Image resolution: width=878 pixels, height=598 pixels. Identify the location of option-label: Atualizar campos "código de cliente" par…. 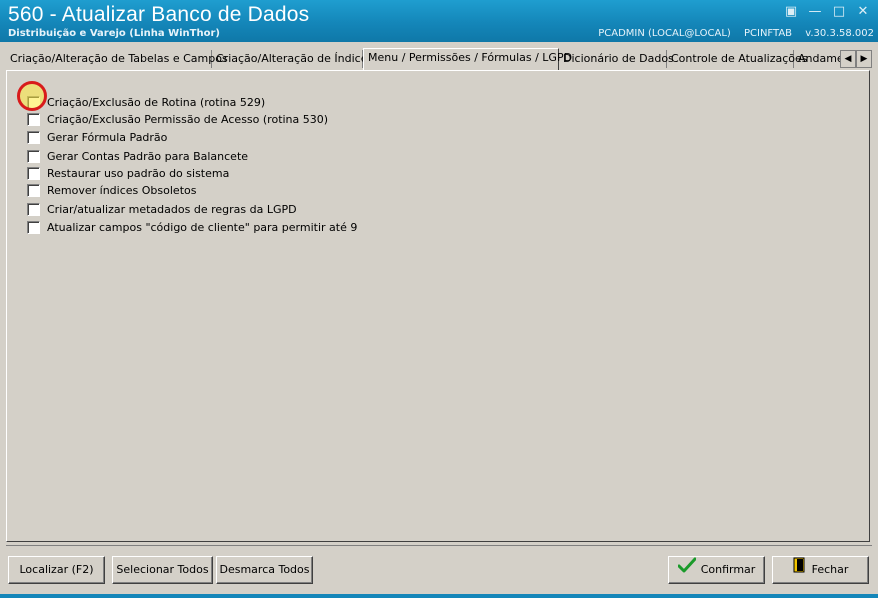
(202, 227).